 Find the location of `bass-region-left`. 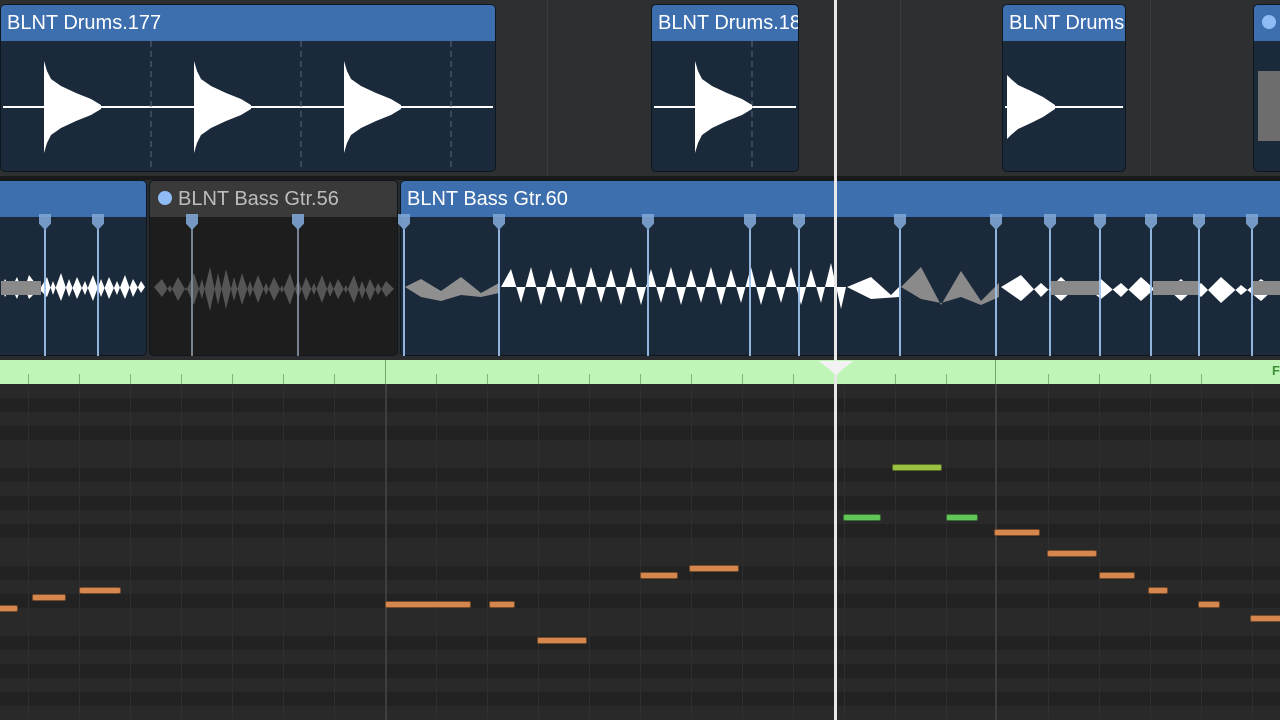

bass-region-left is located at coordinates (73, 268).